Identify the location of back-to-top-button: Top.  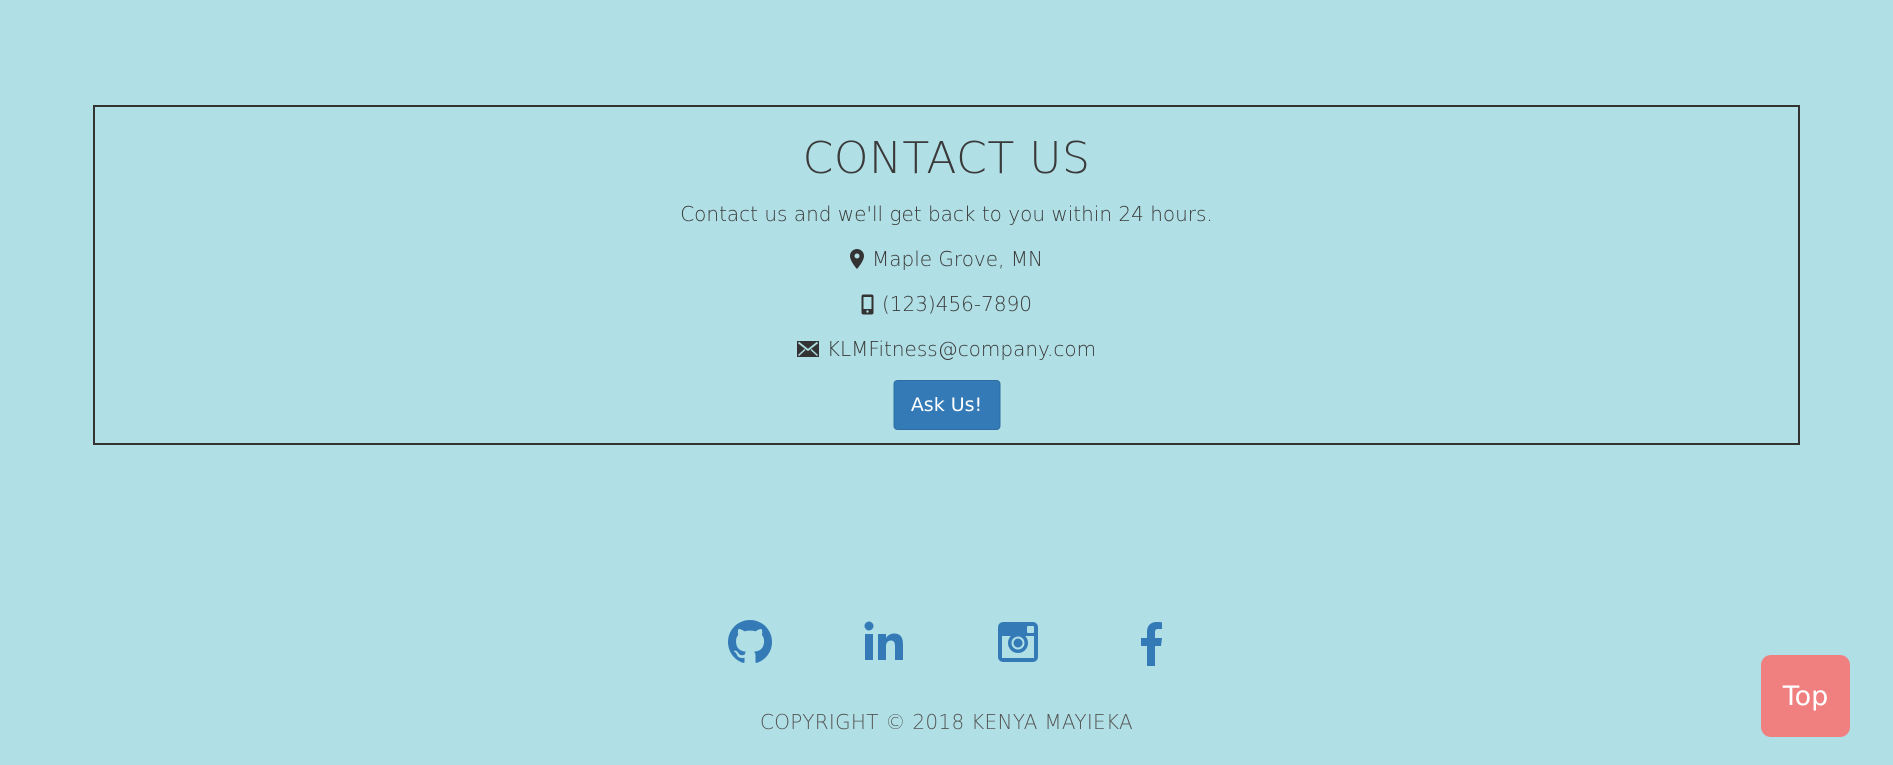
(1805, 696).